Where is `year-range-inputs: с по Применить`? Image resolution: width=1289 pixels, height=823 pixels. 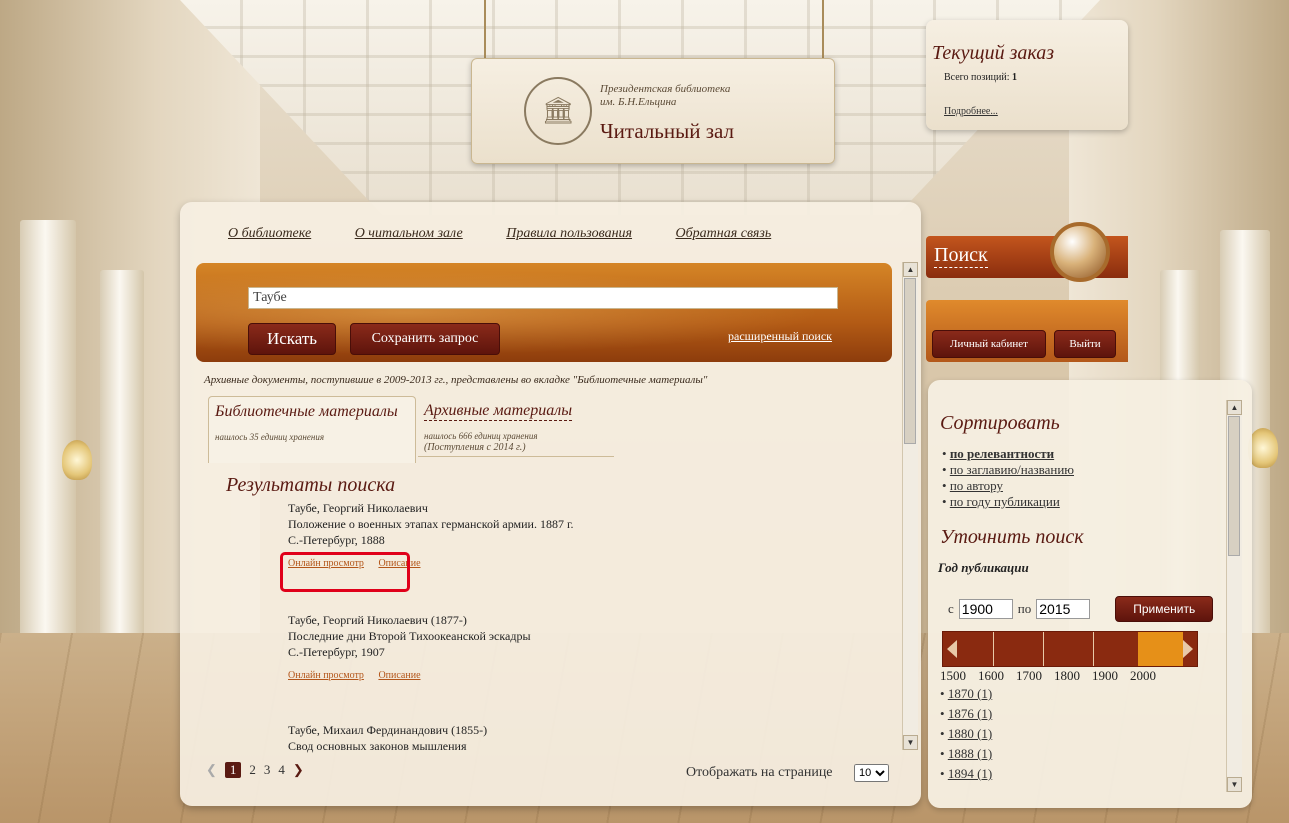 year-range-inputs: с по Применить is located at coordinates (1081, 609).